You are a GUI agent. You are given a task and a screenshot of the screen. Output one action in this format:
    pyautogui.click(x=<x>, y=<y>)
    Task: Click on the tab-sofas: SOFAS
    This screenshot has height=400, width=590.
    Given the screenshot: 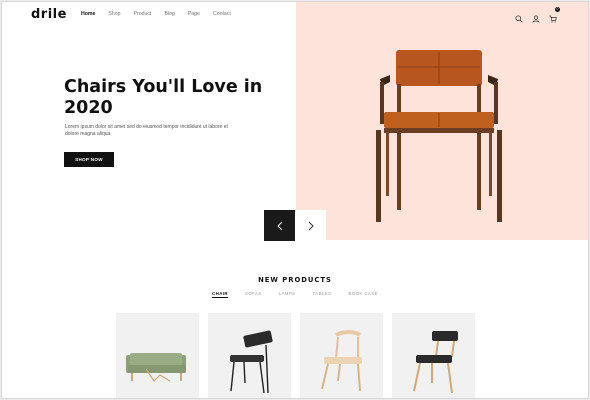 What is the action you would take?
    pyautogui.click(x=253, y=294)
    